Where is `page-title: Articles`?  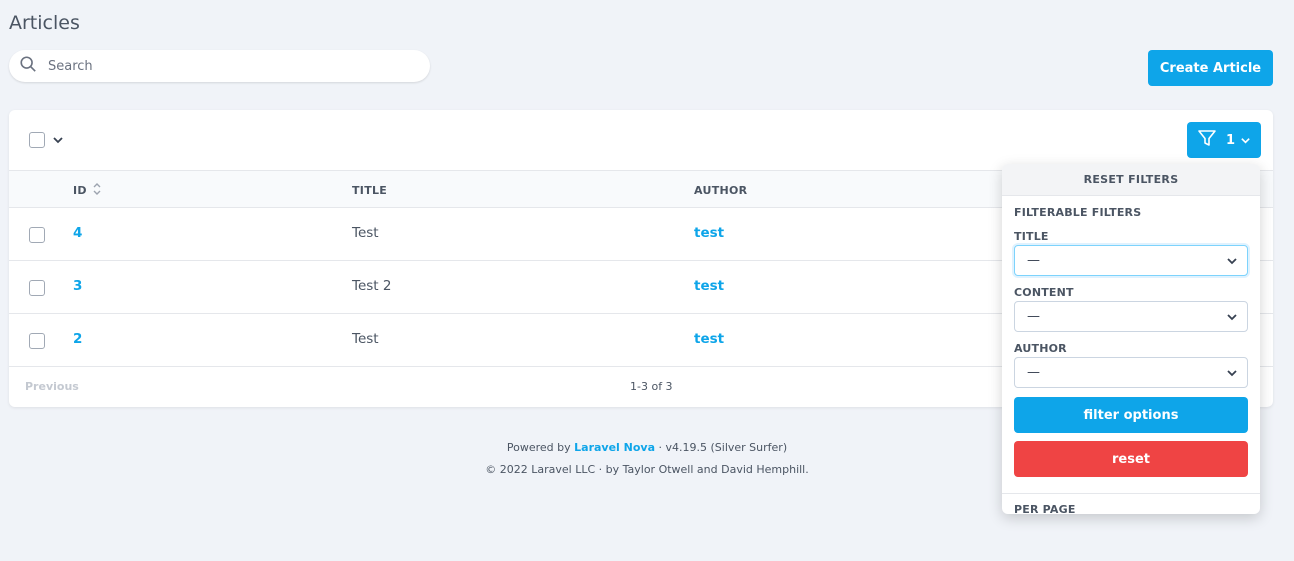
page-title: Articles is located at coordinates (44, 23).